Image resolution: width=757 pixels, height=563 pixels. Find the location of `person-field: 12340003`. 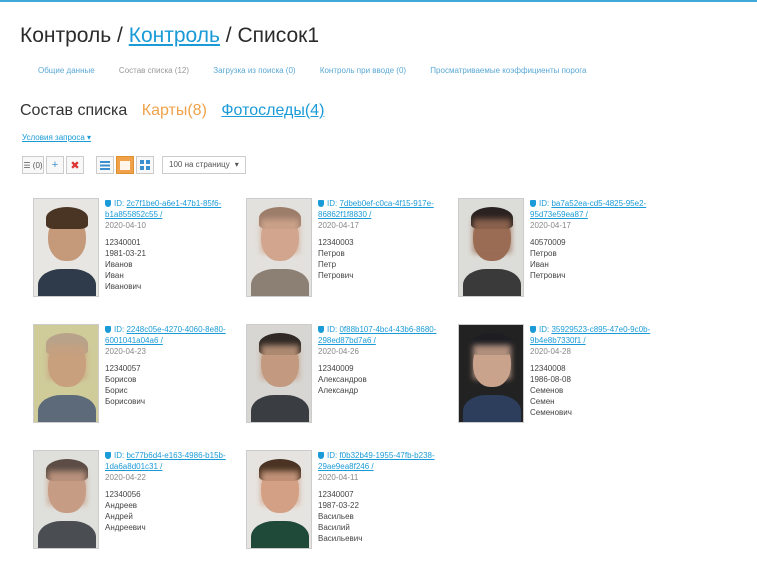

person-field: 12340003 is located at coordinates (336, 242).